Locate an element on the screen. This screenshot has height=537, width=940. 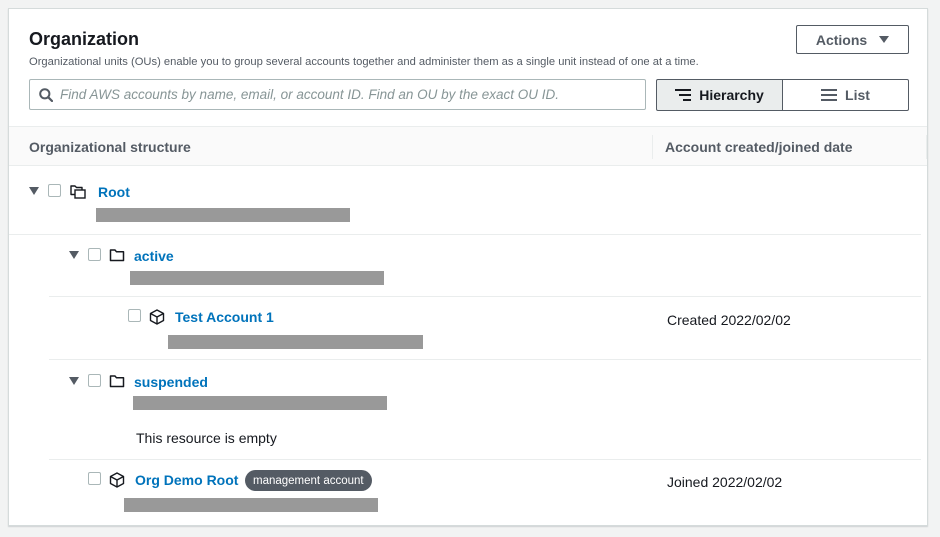
column-header-structure: Organizational structure is located at coordinates (110, 147).